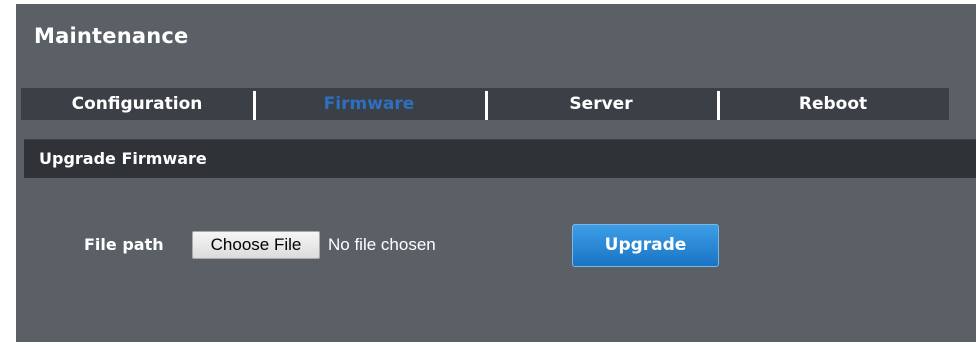 The image size is (976, 342). Describe the element at coordinates (645, 245) in the screenshot. I see `upgrade-button: Upgrade` at that location.